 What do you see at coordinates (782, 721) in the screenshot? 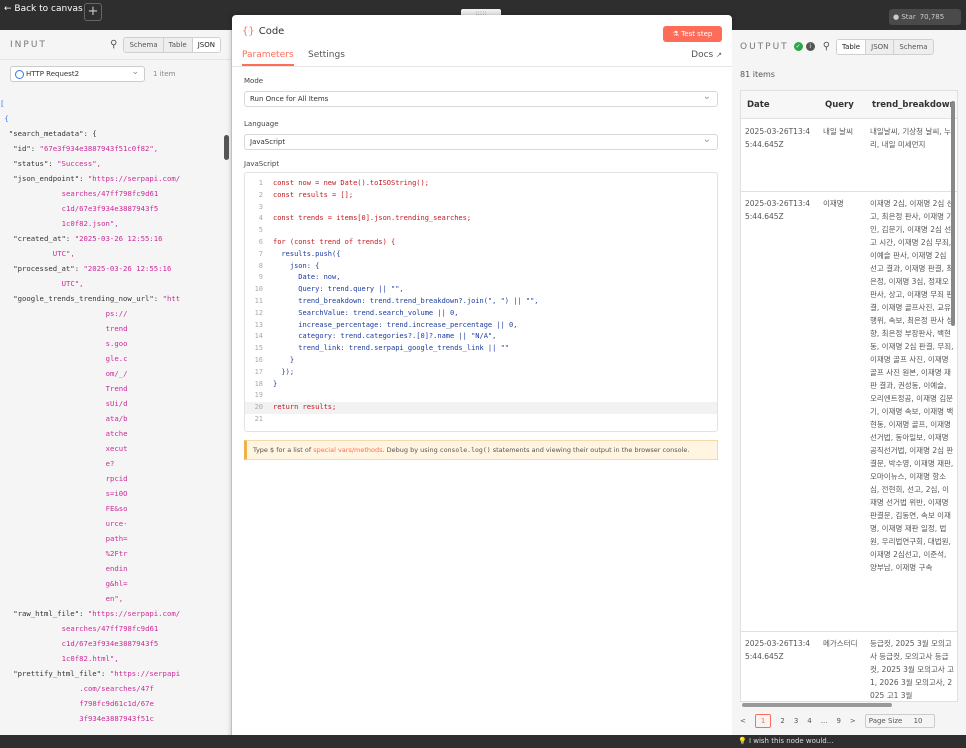
I see `page-button: 2` at bounding box center [782, 721].